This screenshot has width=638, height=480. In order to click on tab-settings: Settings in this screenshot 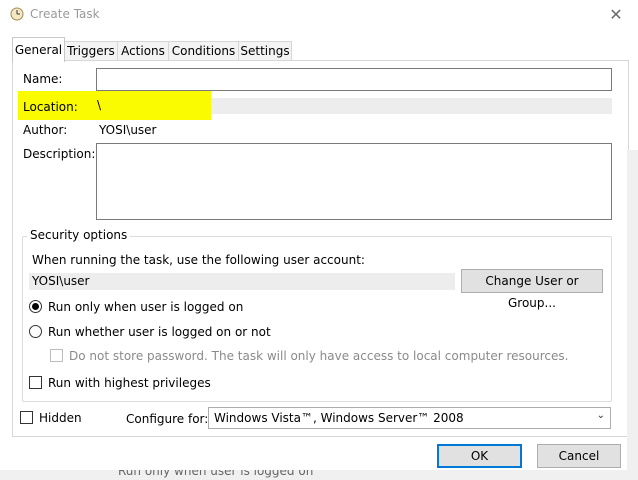, I will do `click(265, 51)`.